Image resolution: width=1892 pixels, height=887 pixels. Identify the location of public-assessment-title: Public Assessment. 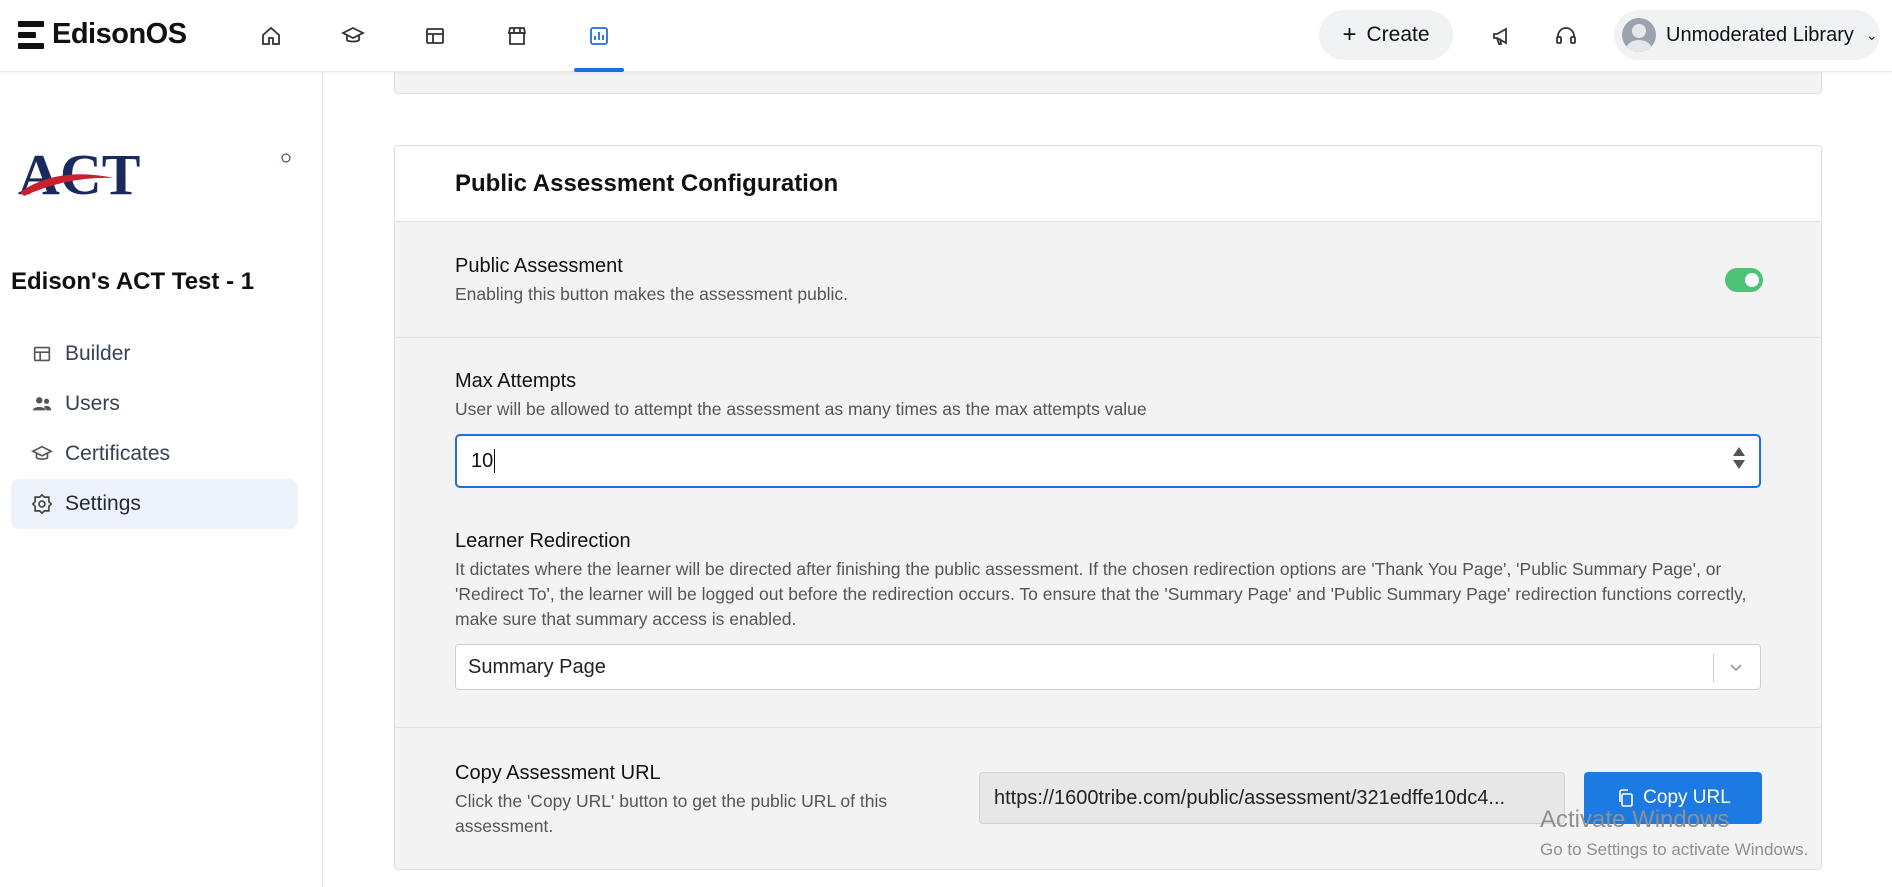
(539, 266).